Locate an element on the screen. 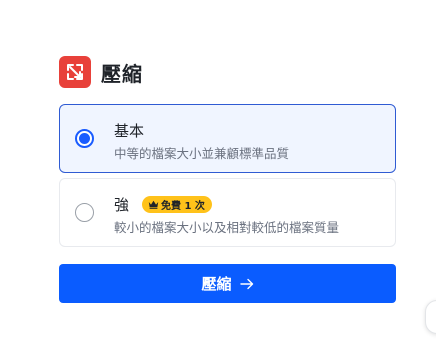 The height and width of the screenshot is (343, 436). option-basic-label: 基本 is located at coordinates (129, 131).